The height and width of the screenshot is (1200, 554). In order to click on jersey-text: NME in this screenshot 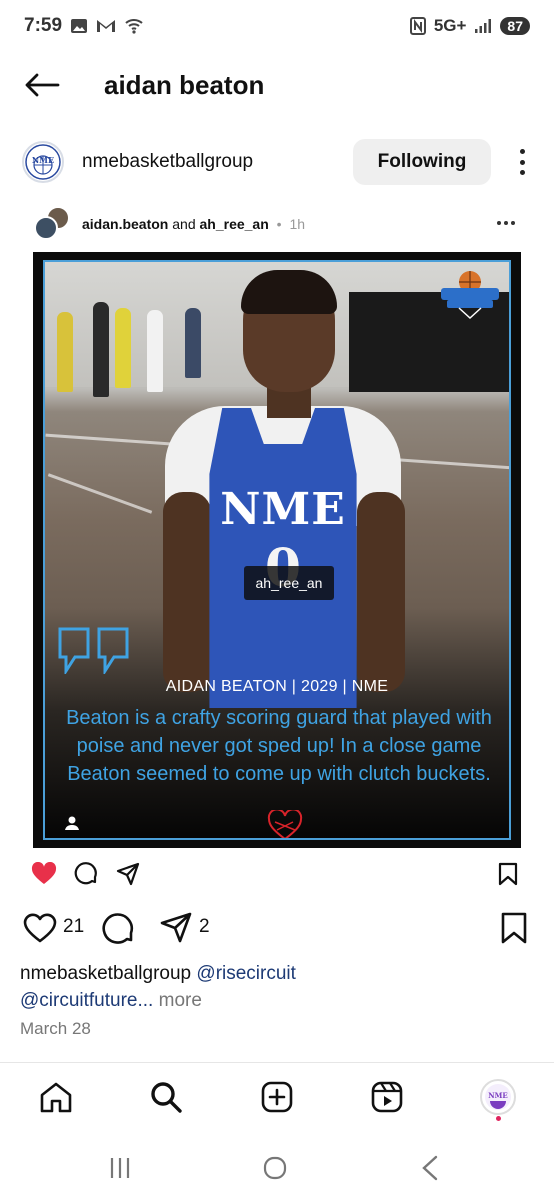, I will do `click(283, 509)`.